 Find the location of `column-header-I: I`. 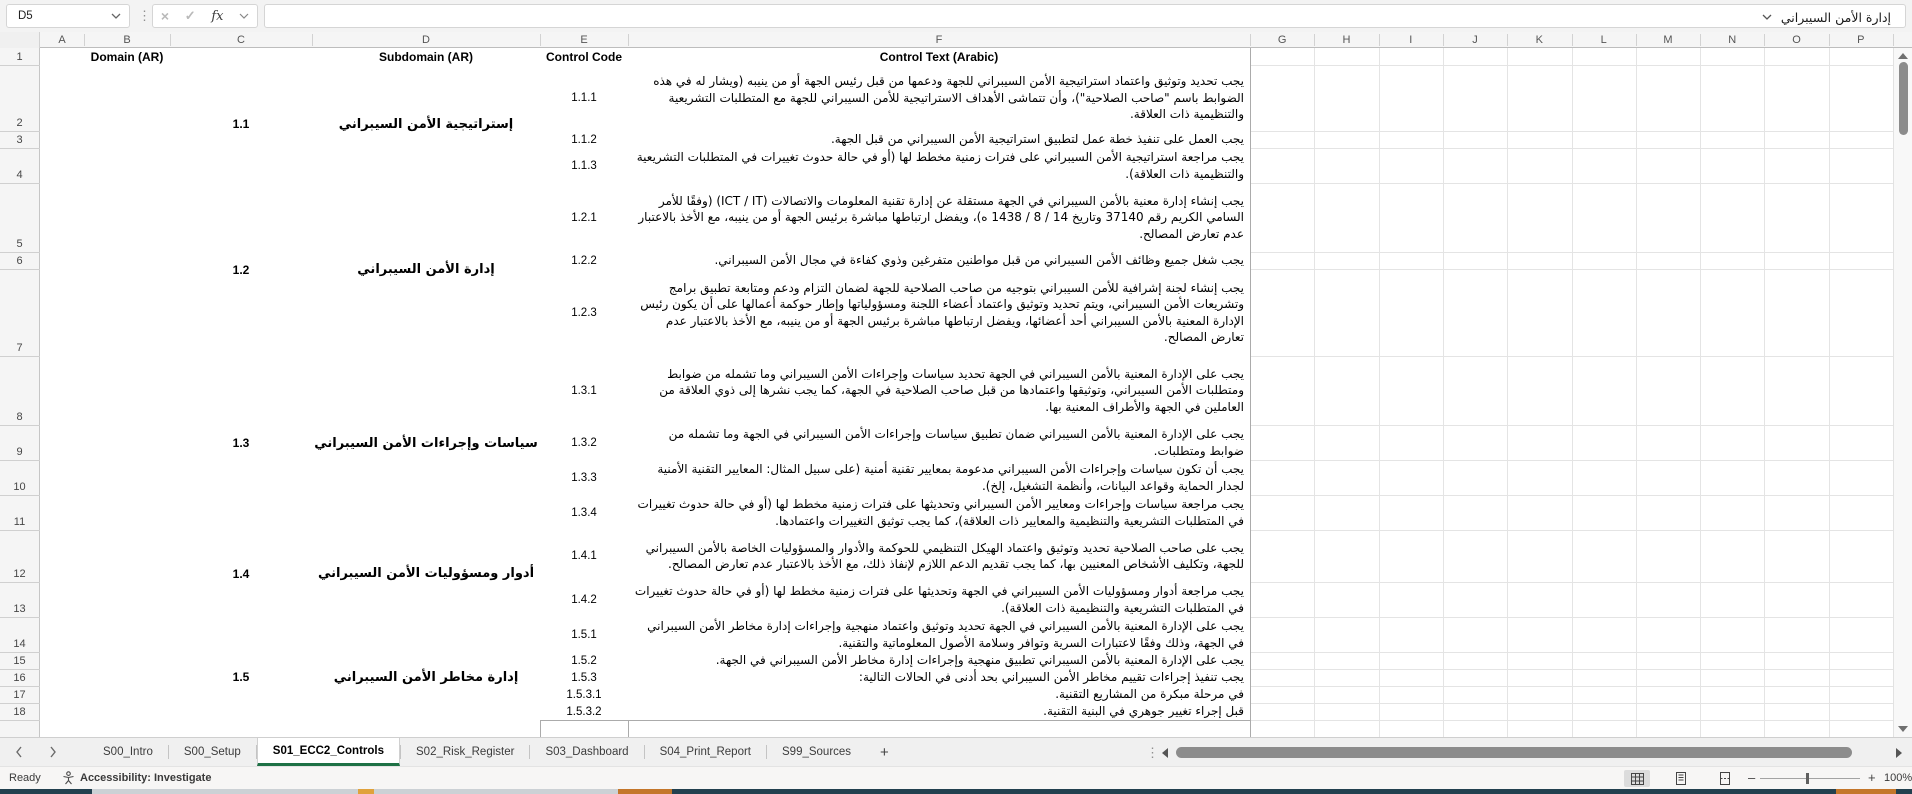

column-header-I: I is located at coordinates (1411, 40).